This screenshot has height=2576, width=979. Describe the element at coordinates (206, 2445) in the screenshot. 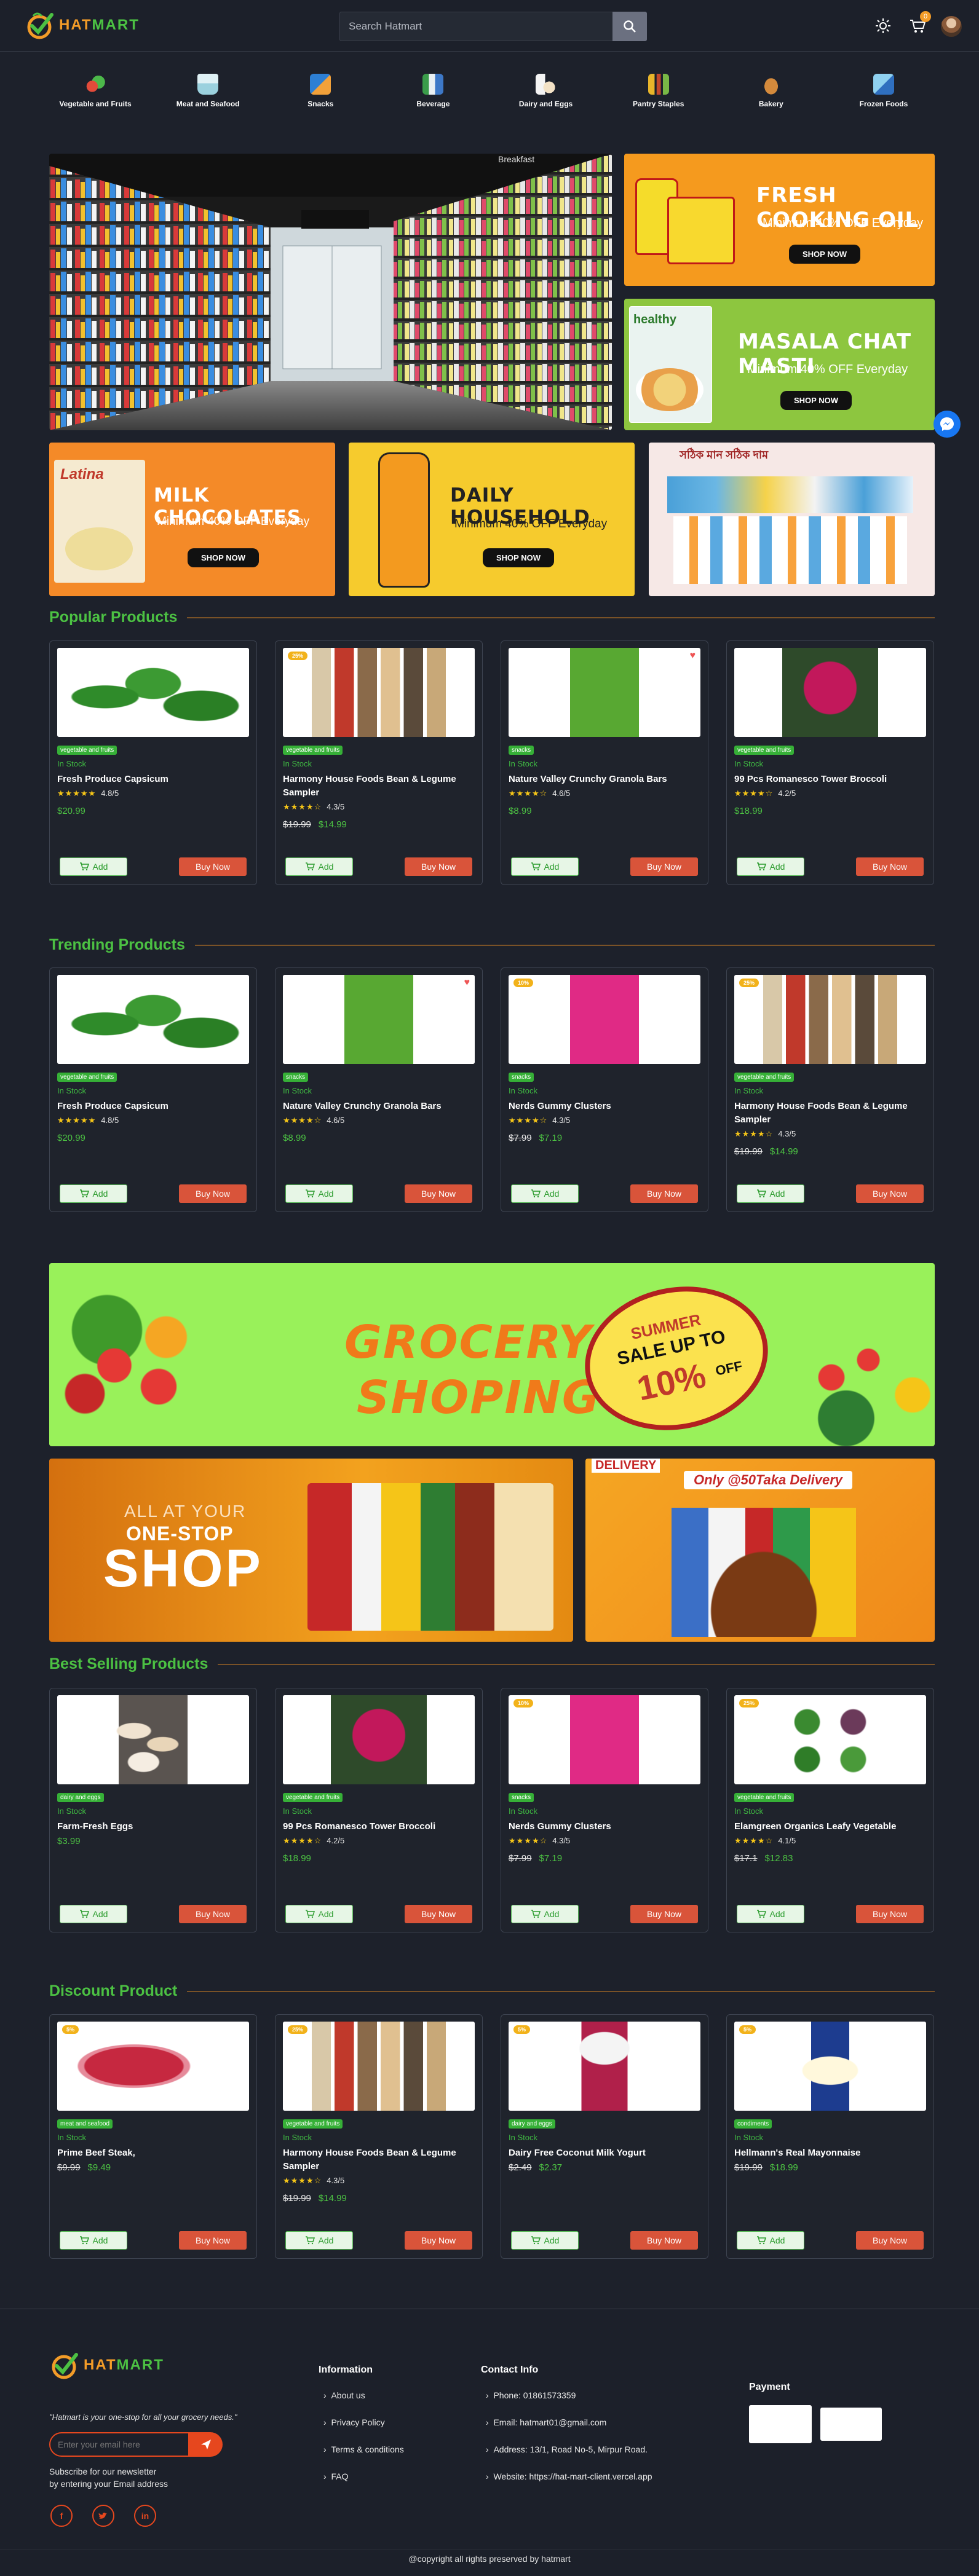

I see `newsletter-submit-button` at that location.